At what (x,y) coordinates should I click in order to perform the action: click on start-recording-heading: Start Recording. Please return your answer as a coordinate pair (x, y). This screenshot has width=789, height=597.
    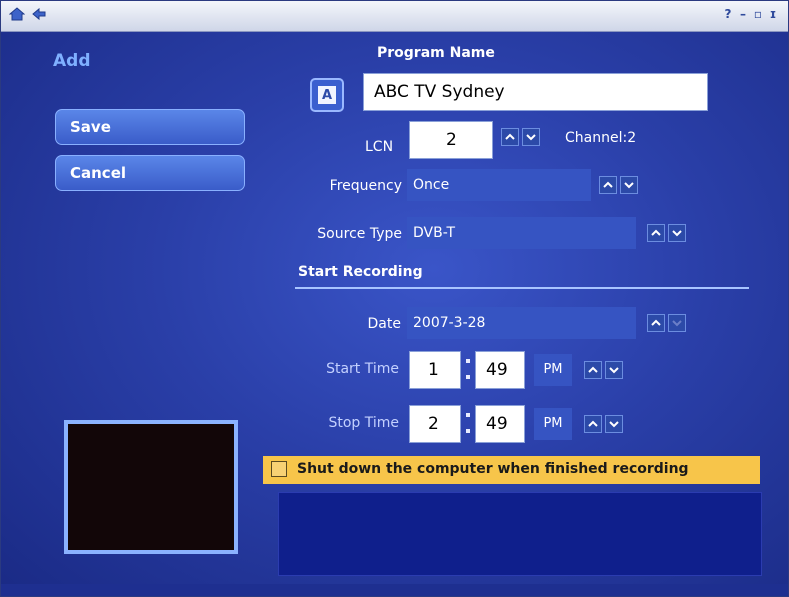
    Looking at the image, I should click on (360, 272).